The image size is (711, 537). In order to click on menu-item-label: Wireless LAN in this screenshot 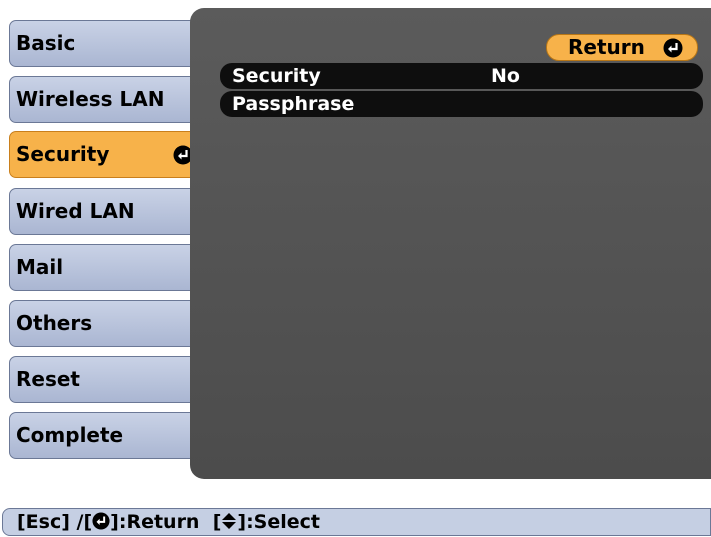, I will do `click(90, 99)`.